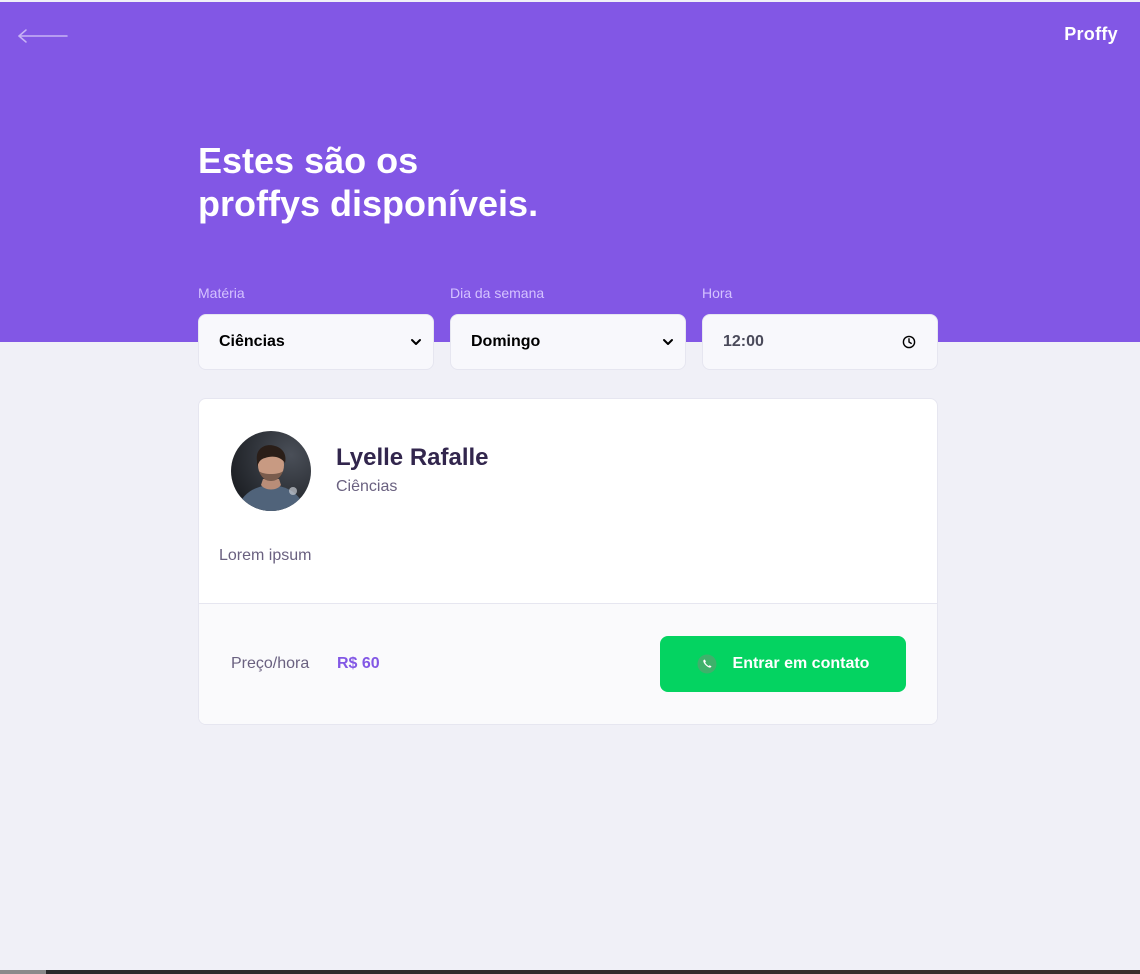 The width and height of the screenshot is (1140, 974). I want to click on back-button, so click(43, 36).